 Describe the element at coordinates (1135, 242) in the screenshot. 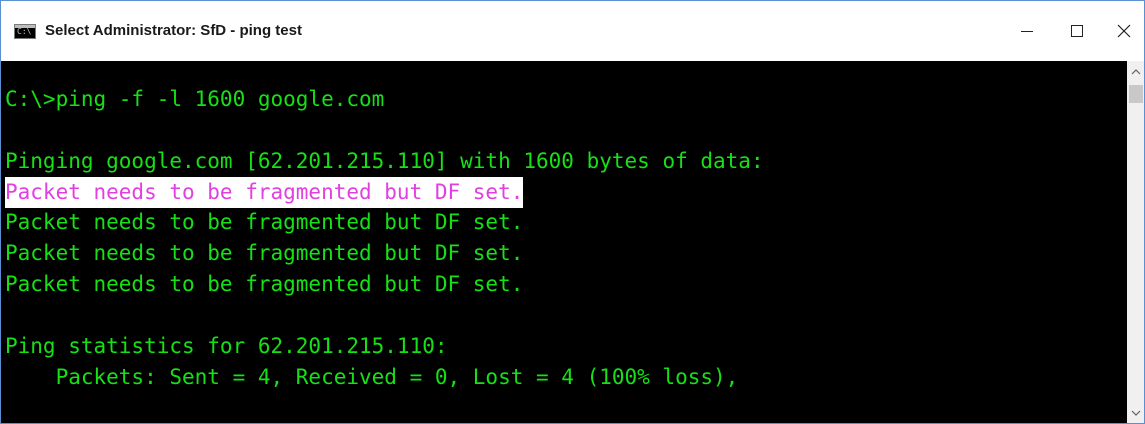

I see `vertical-scrollbar` at that location.